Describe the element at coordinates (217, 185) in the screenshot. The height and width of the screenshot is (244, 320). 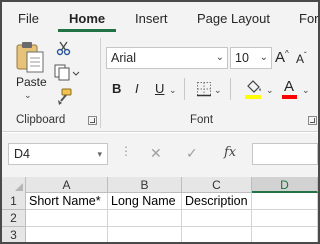
I see `column-header-c: C` at that location.